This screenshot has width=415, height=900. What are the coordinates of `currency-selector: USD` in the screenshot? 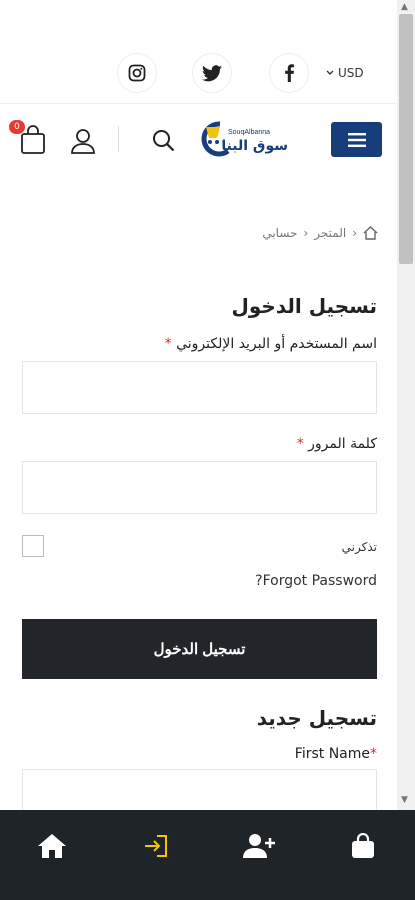 It's located at (345, 73).